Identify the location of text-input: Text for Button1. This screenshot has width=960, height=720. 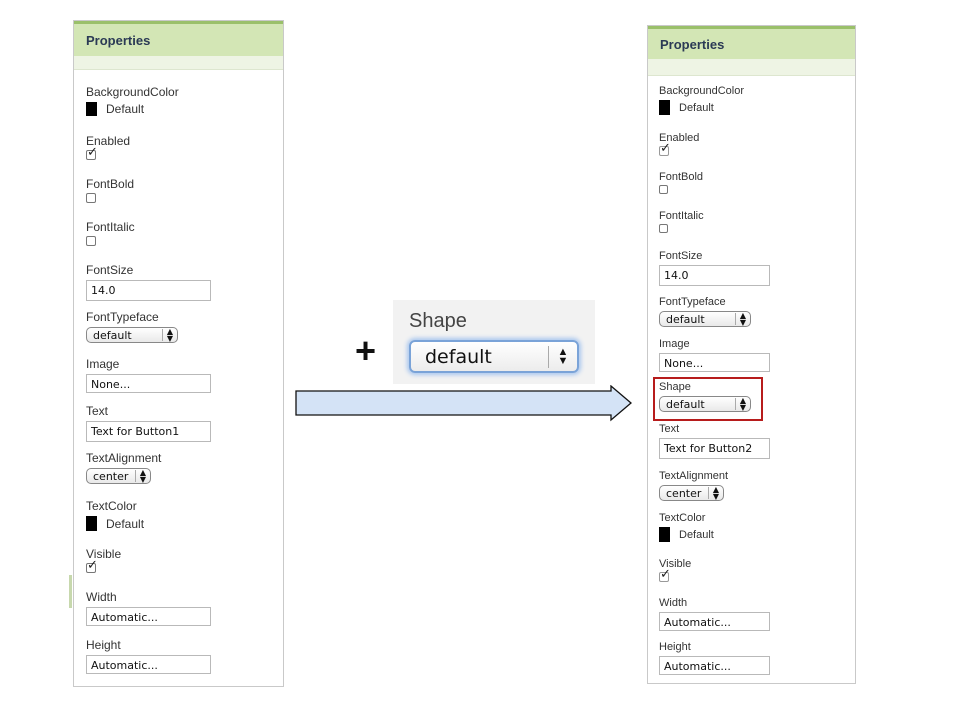
(148, 431).